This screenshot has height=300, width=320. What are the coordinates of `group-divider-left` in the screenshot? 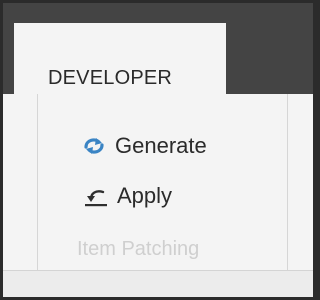 It's located at (37, 182).